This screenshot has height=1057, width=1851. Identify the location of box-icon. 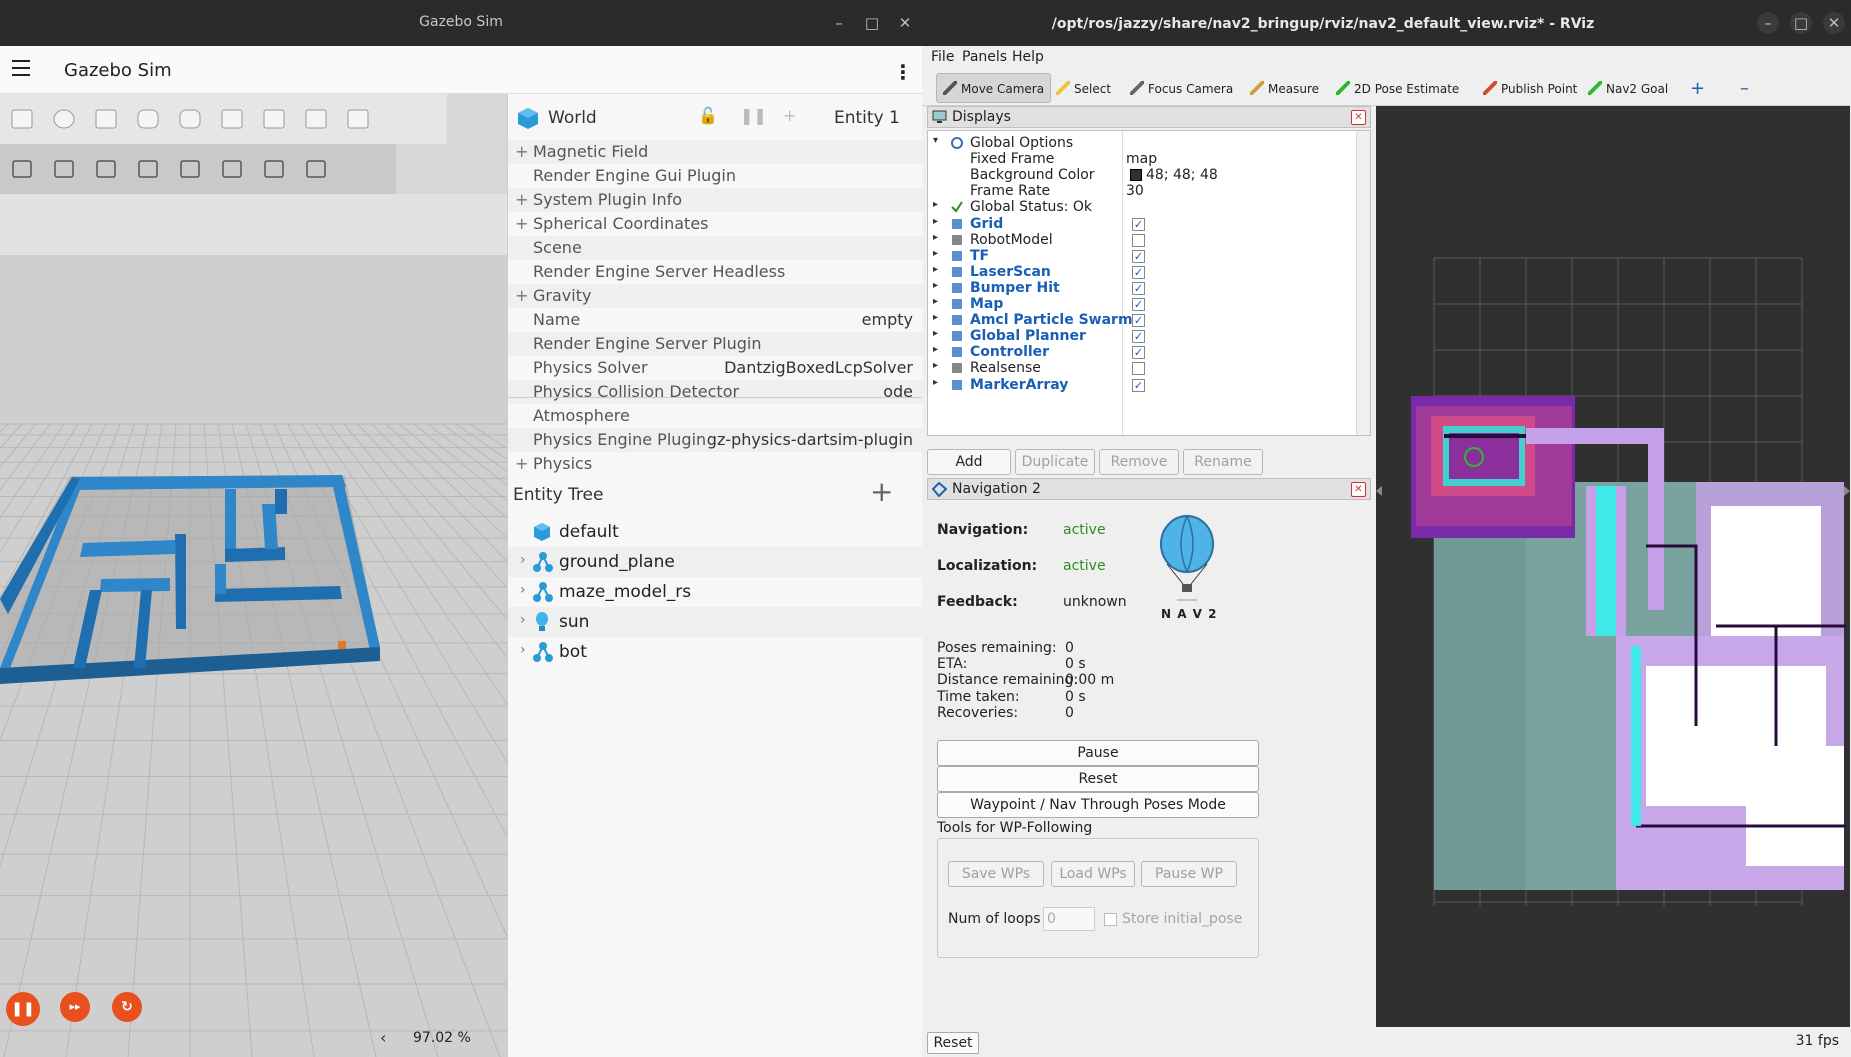
(22, 119).